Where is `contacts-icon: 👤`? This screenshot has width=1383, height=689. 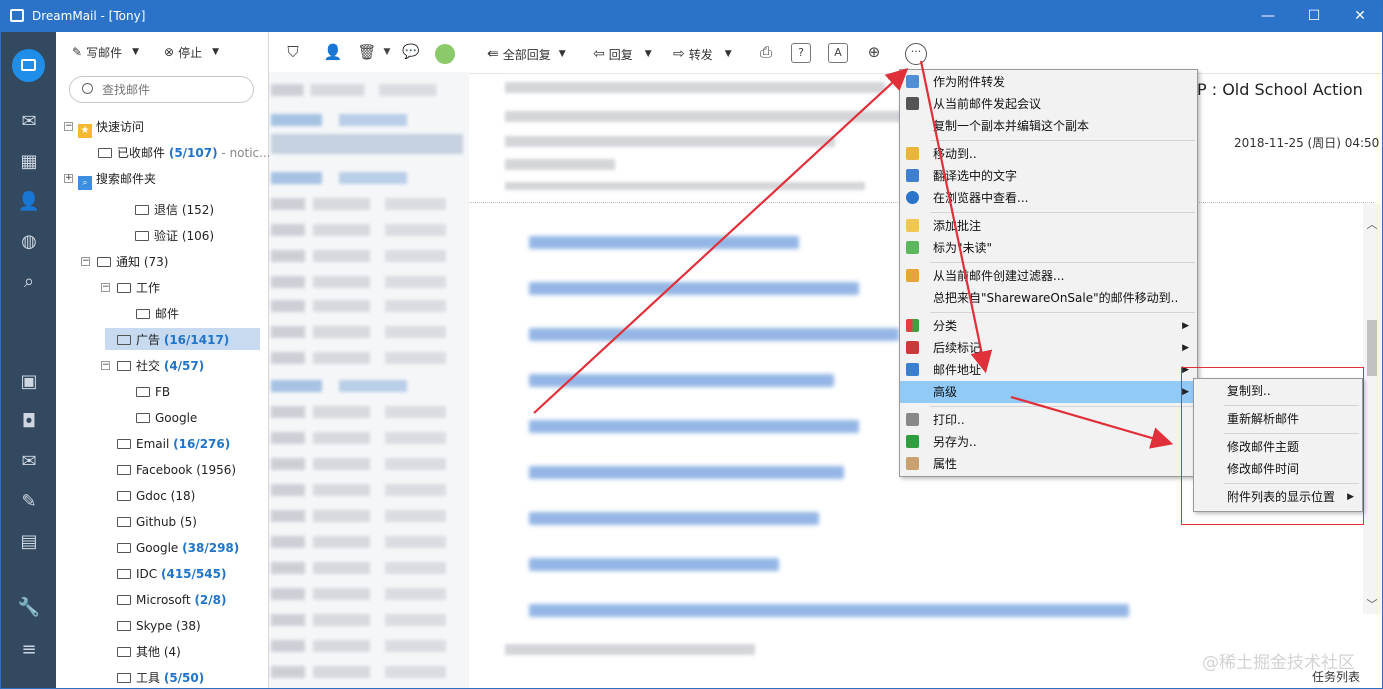
contacts-icon: 👤 is located at coordinates (29, 202).